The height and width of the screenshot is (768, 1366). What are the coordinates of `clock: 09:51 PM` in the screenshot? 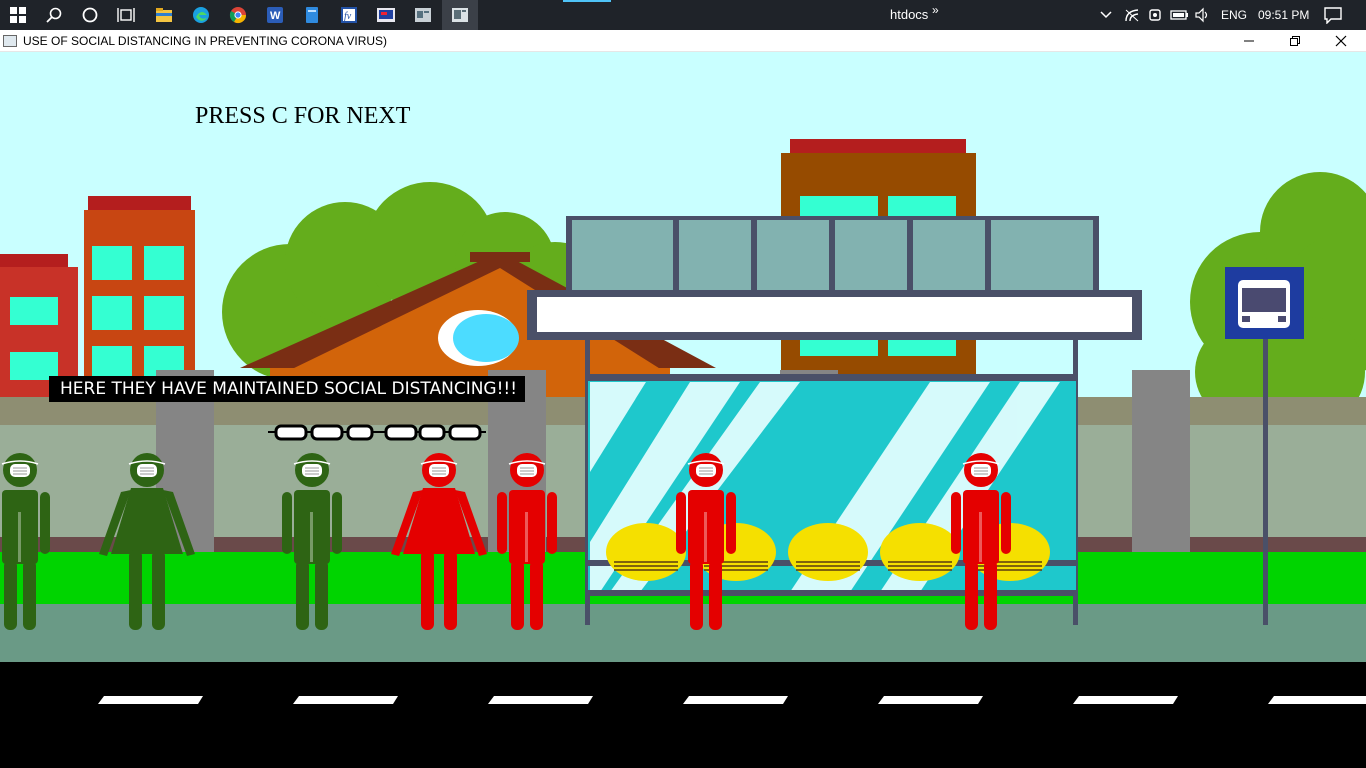 It's located at (1283, 15).